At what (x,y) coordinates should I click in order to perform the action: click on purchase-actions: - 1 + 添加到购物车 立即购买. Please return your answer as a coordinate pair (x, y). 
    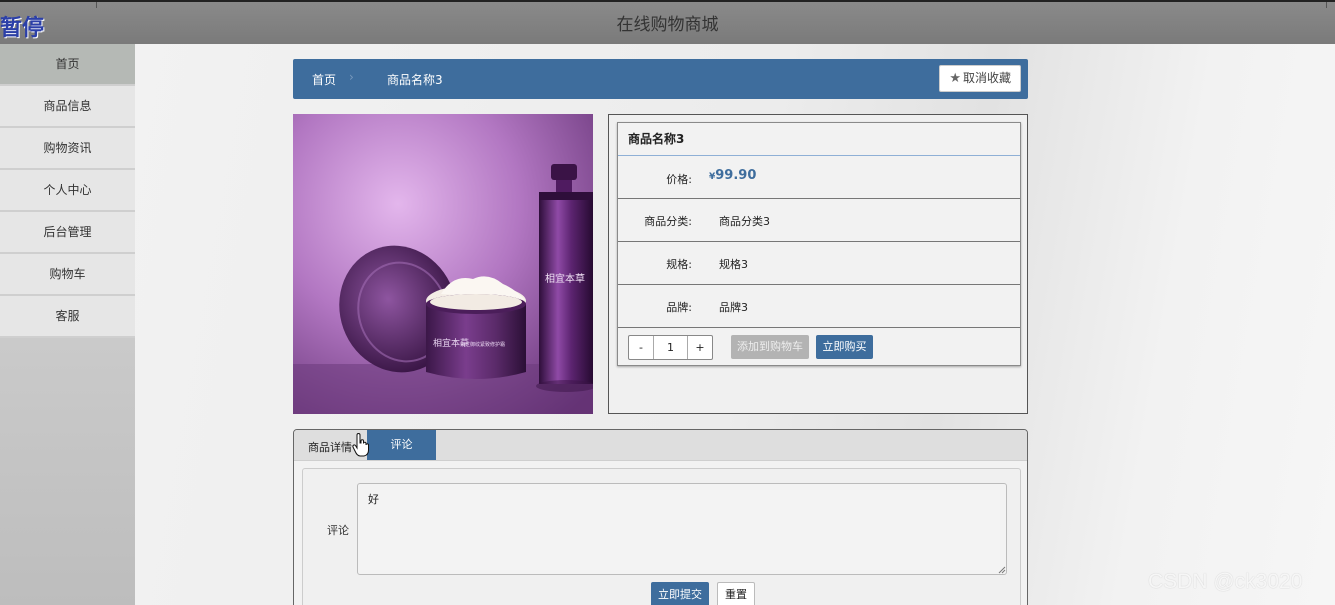
    Looking at the image, I should click on (819, 346).